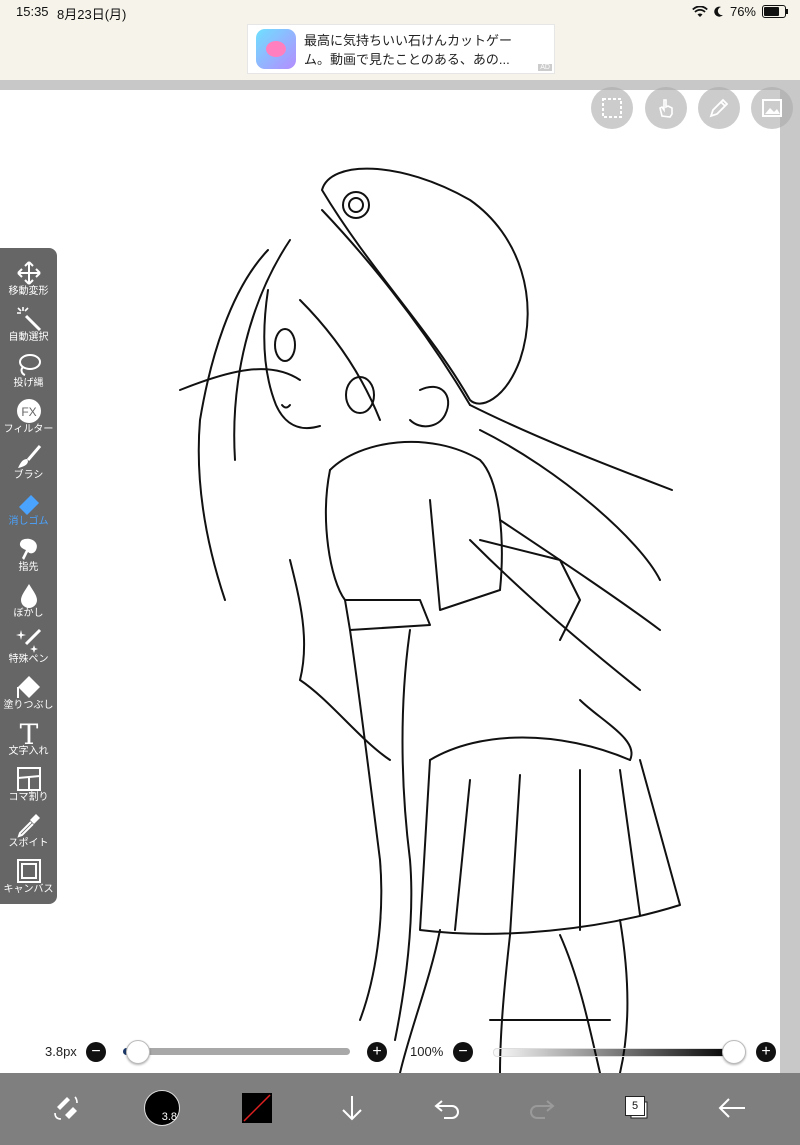  I want to click on pen-settings-icon, so click(719, 108).